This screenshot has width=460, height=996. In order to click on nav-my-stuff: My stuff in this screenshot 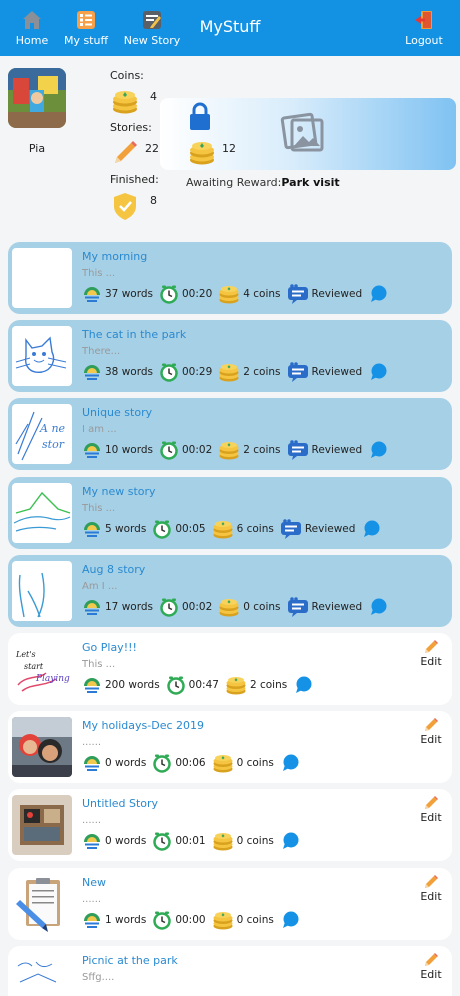, I will do `click(86, 28)`.